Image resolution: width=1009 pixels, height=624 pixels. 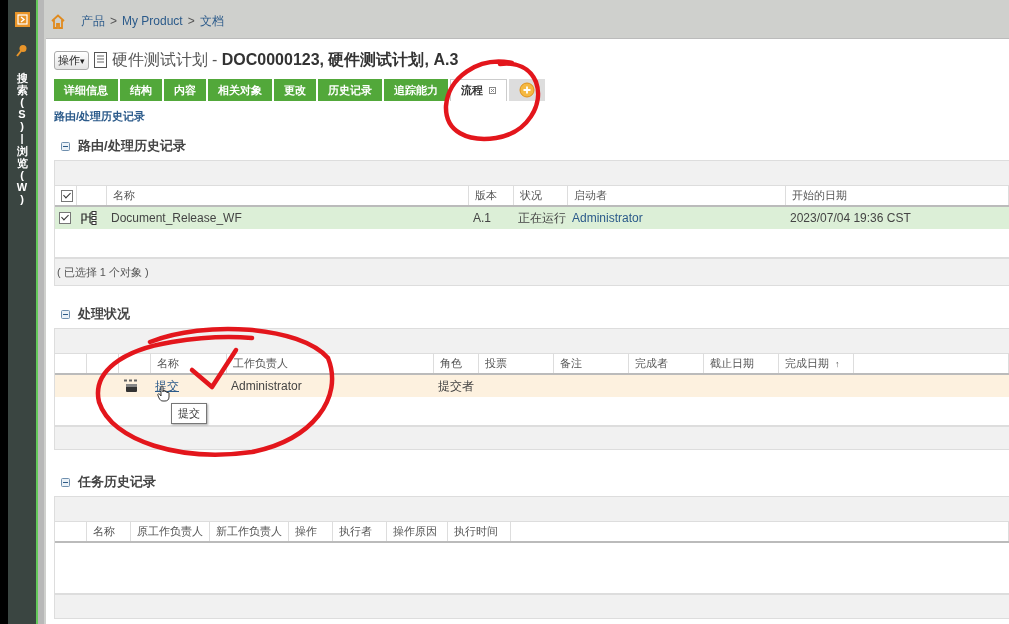 I want to click on table-cell: 提交者, so click(x=456, y=386).